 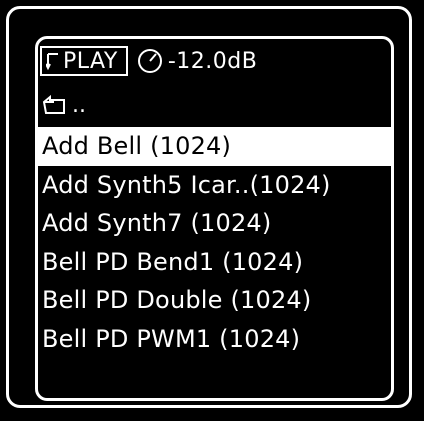 What do you see at coordinates (214, 339) in the screenshot?
I see `list-item: Bell PD PWM1 (1024)` at bounding box center [214, 339].